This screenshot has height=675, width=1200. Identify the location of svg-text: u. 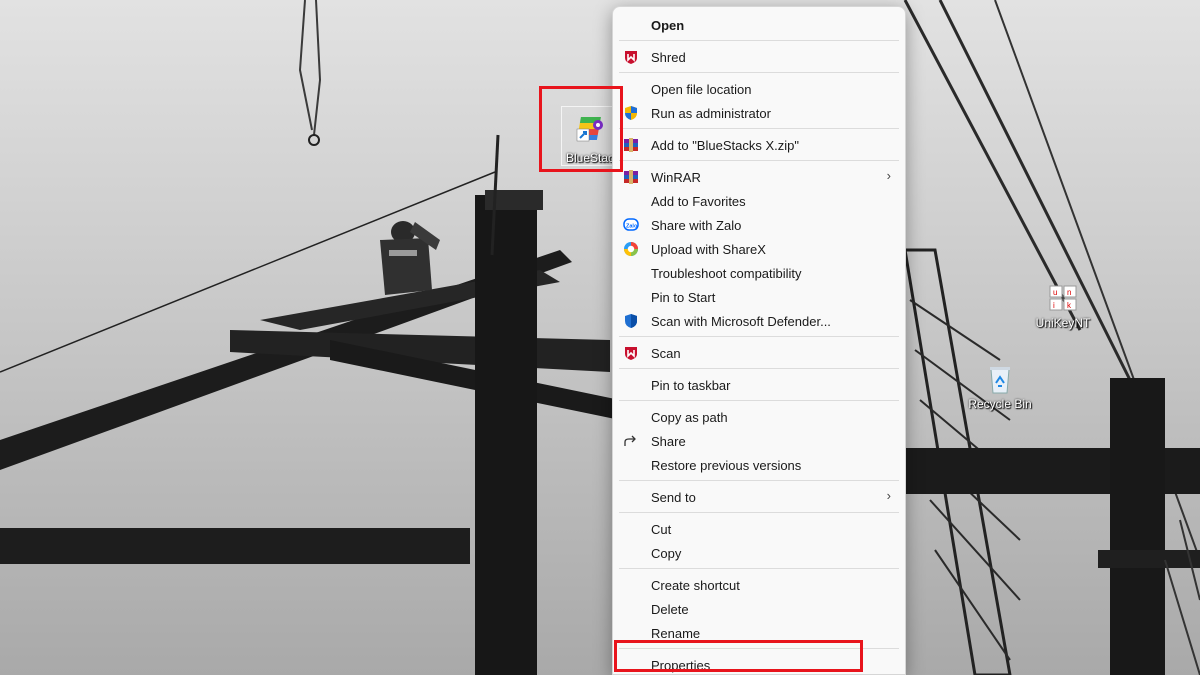
(1055, 292).